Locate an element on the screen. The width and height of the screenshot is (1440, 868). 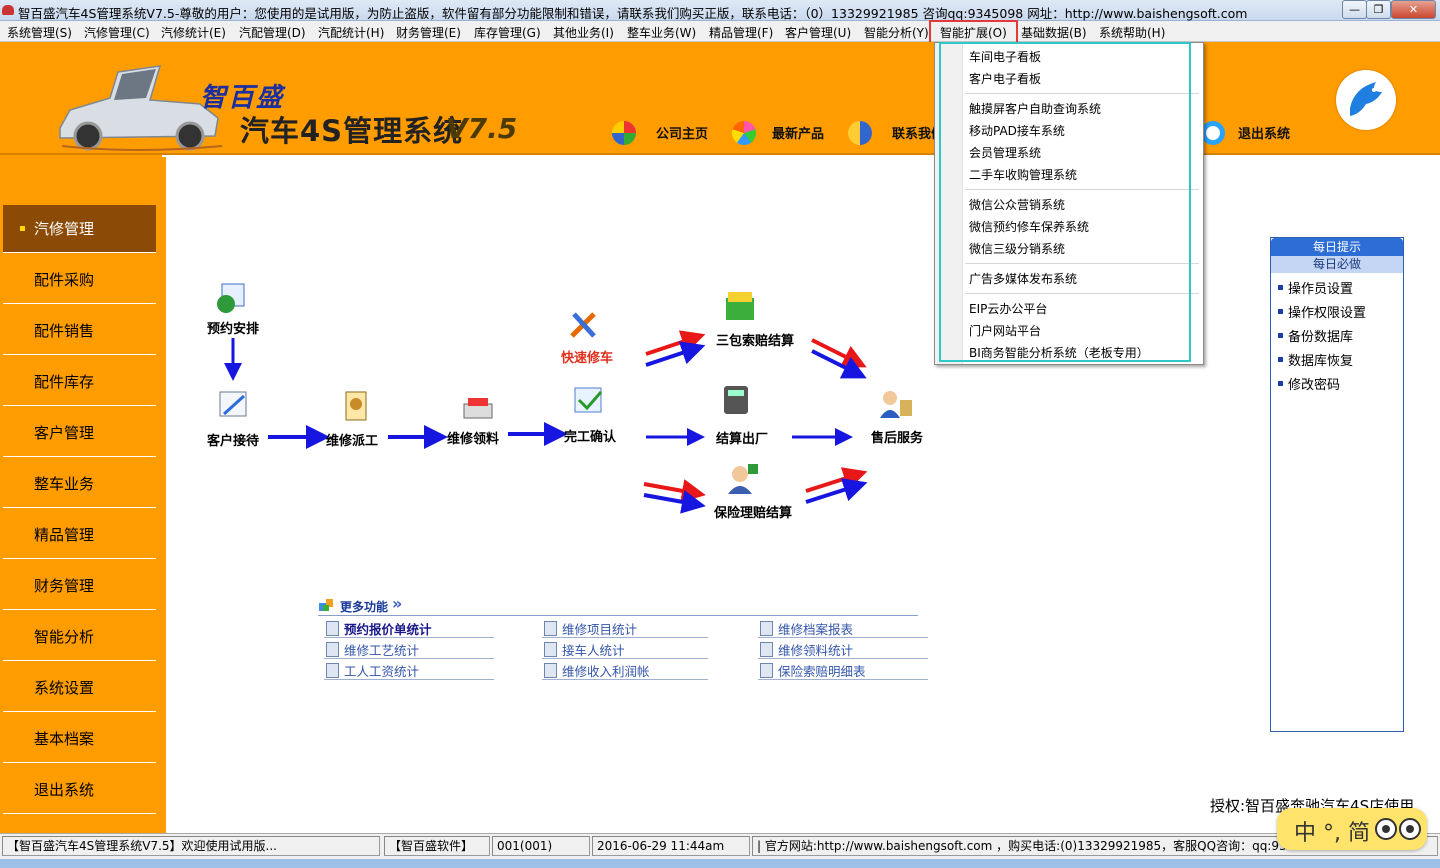
tip-backup-database: 备份数据库 is located at coordinates (1320, 335).